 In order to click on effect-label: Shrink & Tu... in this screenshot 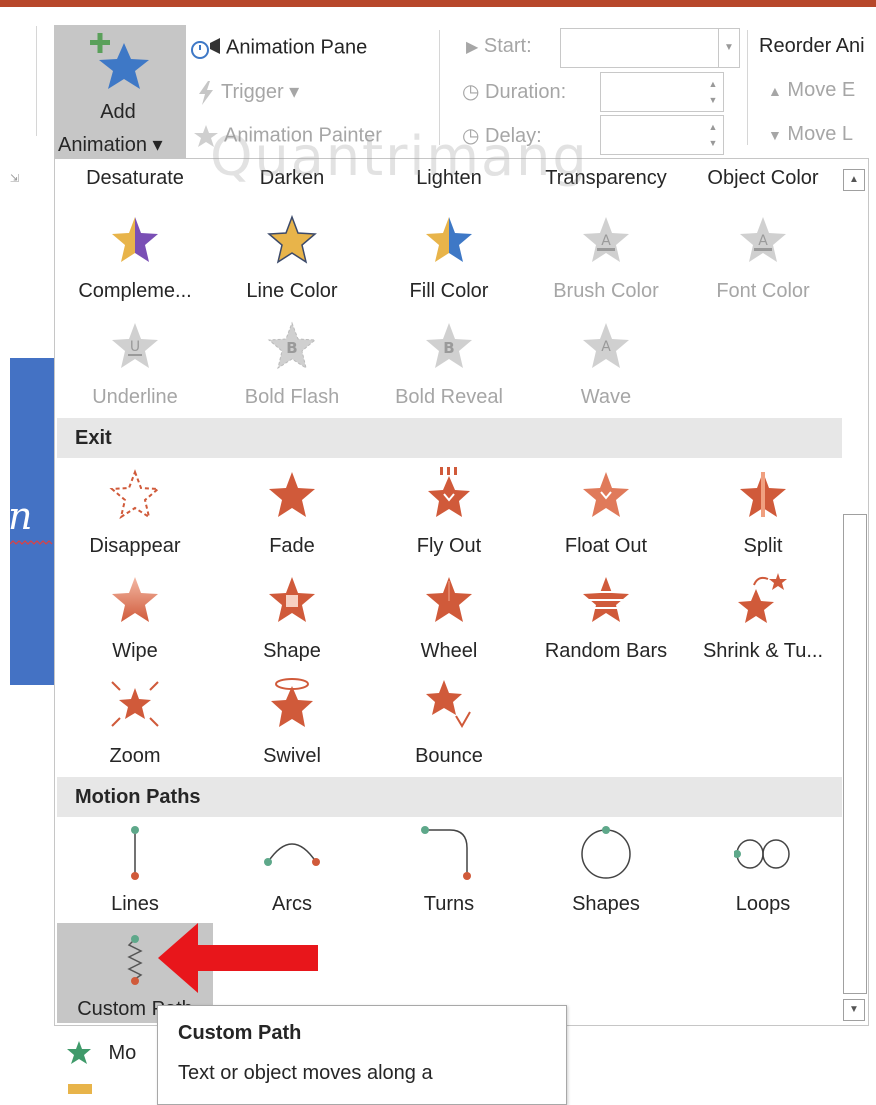, I will do `click(763, 651)`.